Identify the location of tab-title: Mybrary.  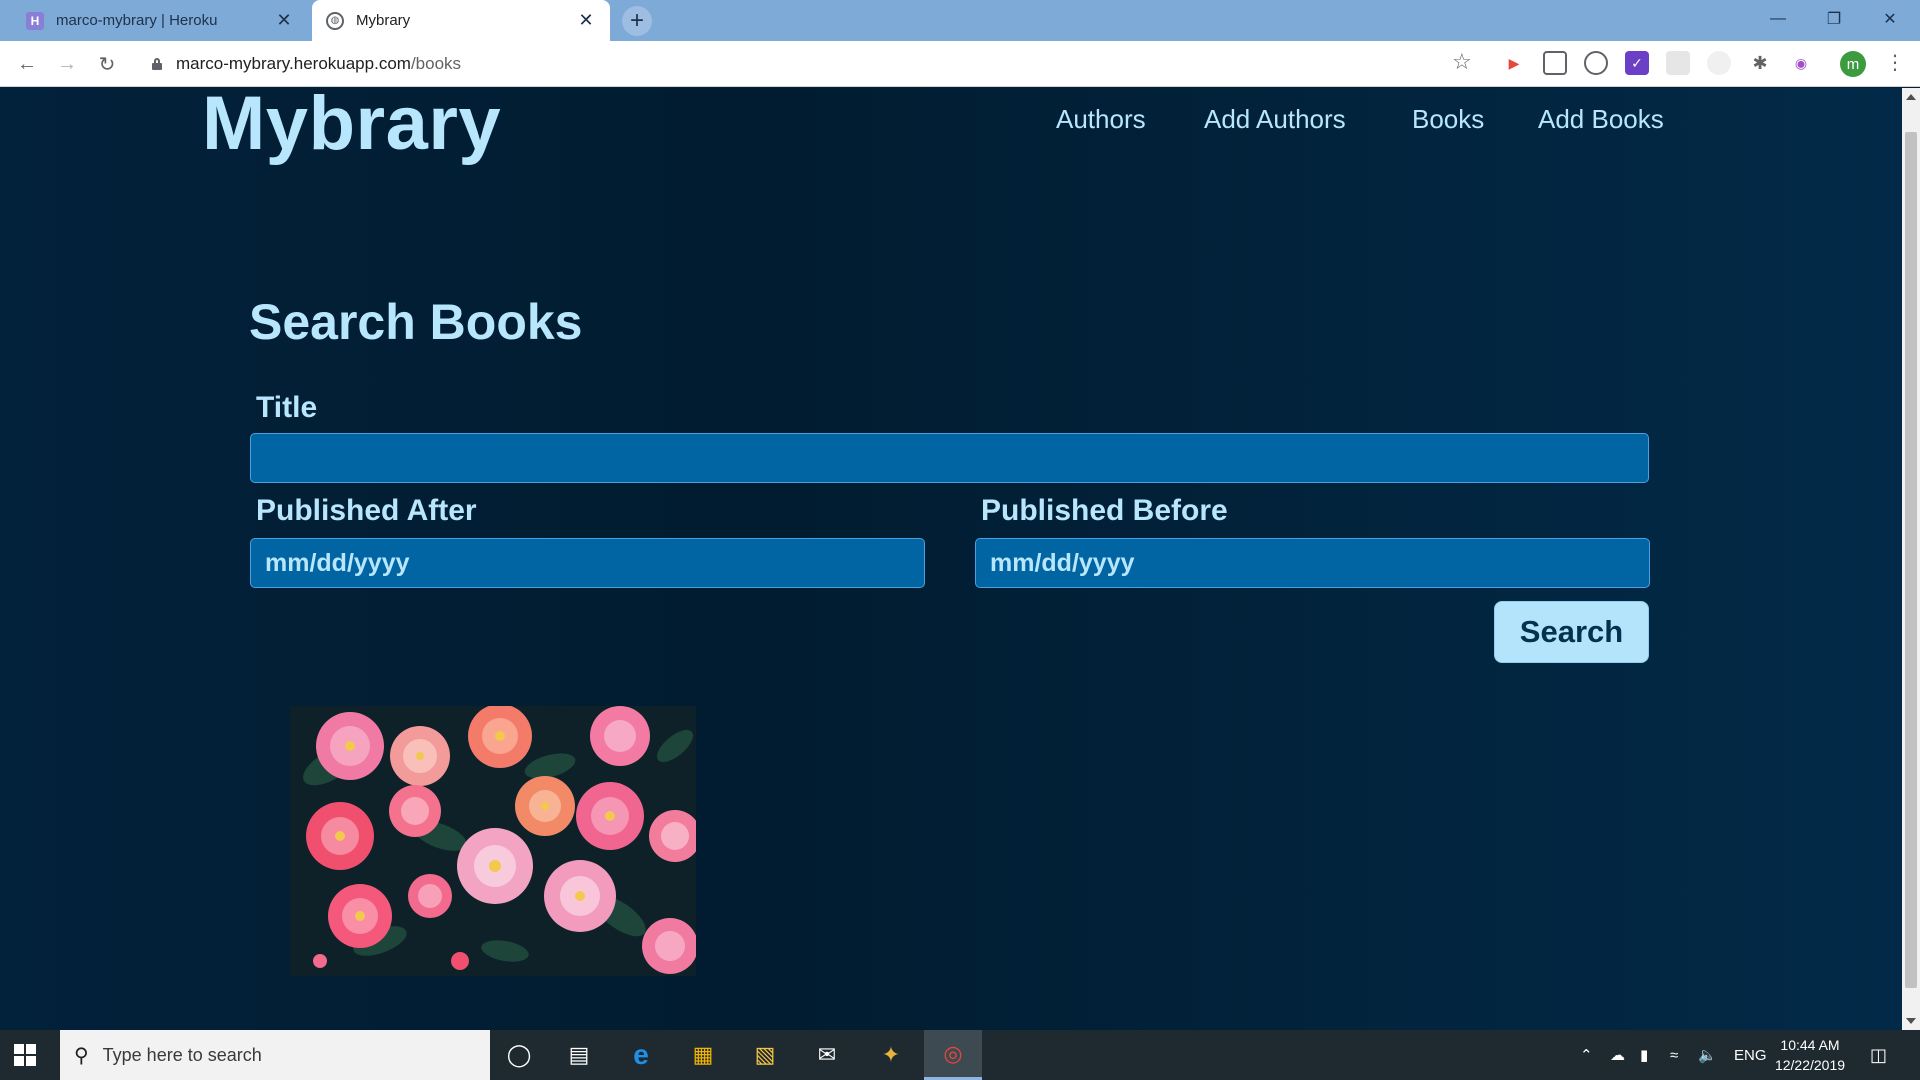
(383, 20).